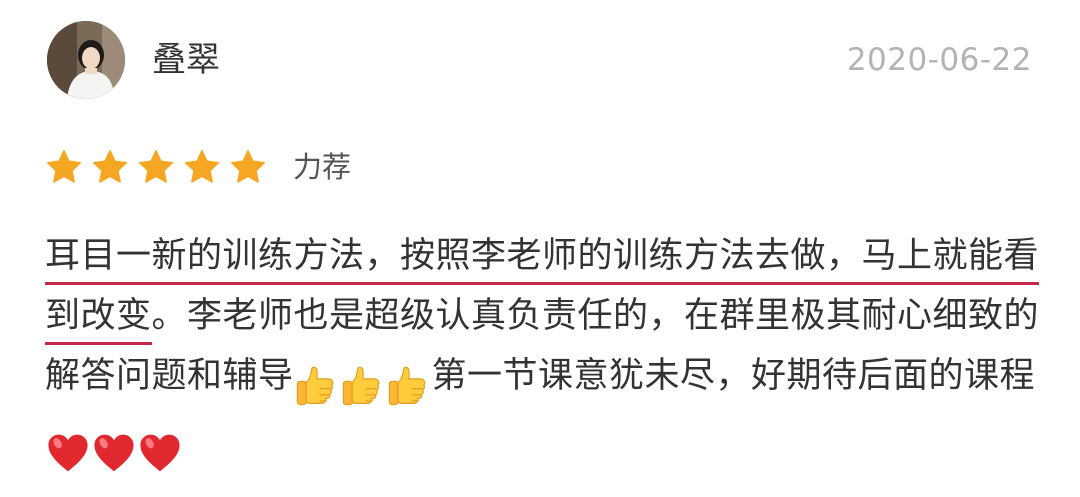  I want to click on avatar, so click(86, 60).